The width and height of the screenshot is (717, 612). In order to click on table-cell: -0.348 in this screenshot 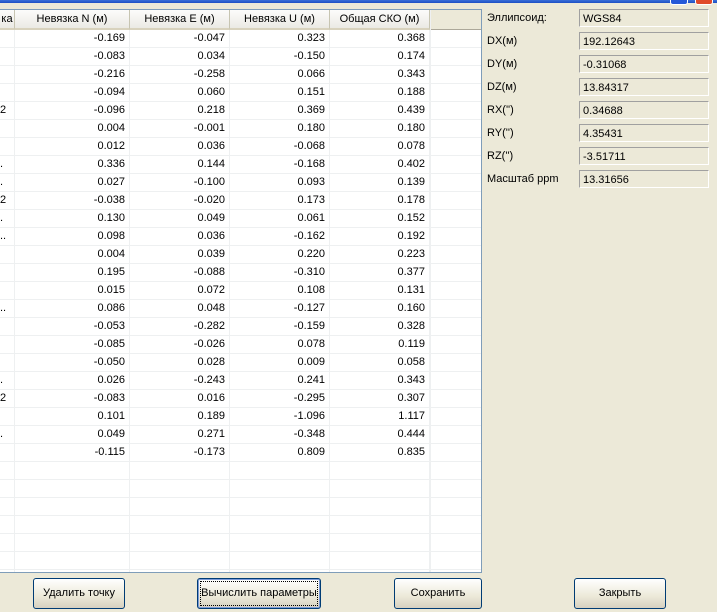, I will do `click(280, 434)`.